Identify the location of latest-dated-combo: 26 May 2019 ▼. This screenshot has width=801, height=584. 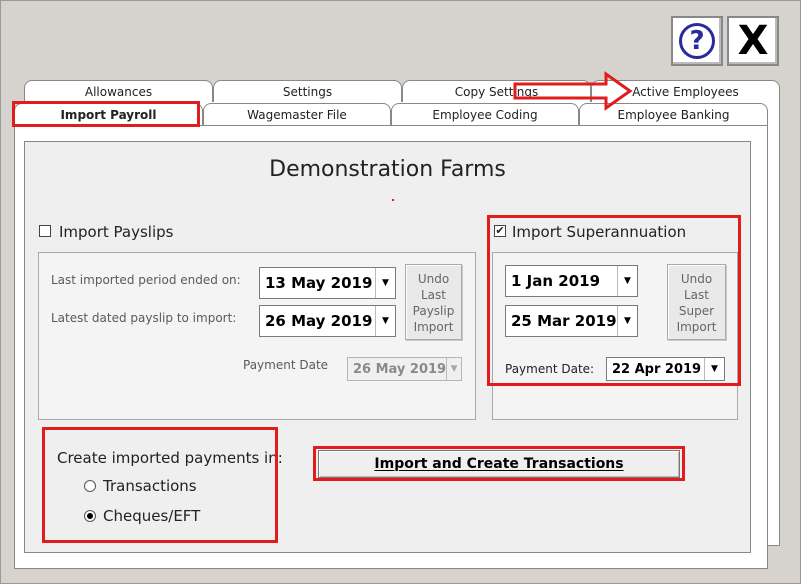
(327, 321).